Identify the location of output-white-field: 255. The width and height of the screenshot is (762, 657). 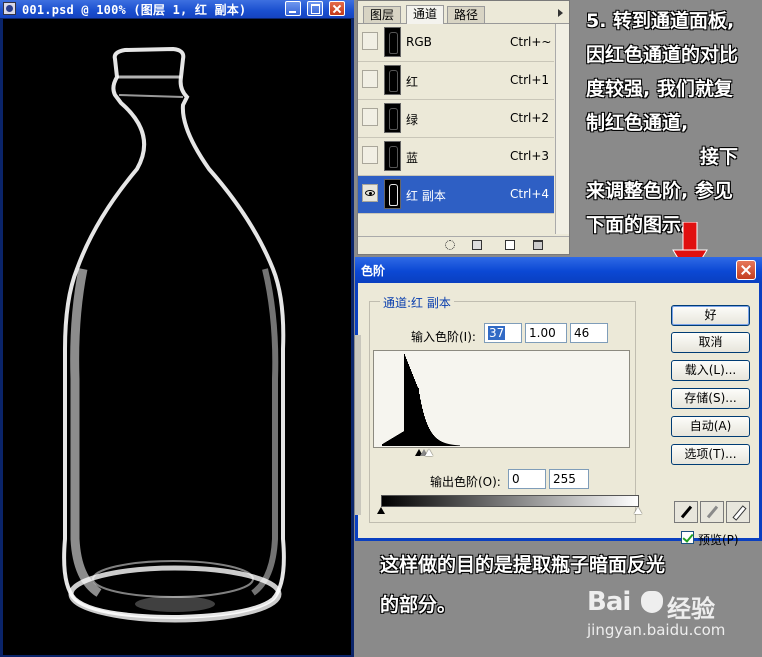
(569, 479).